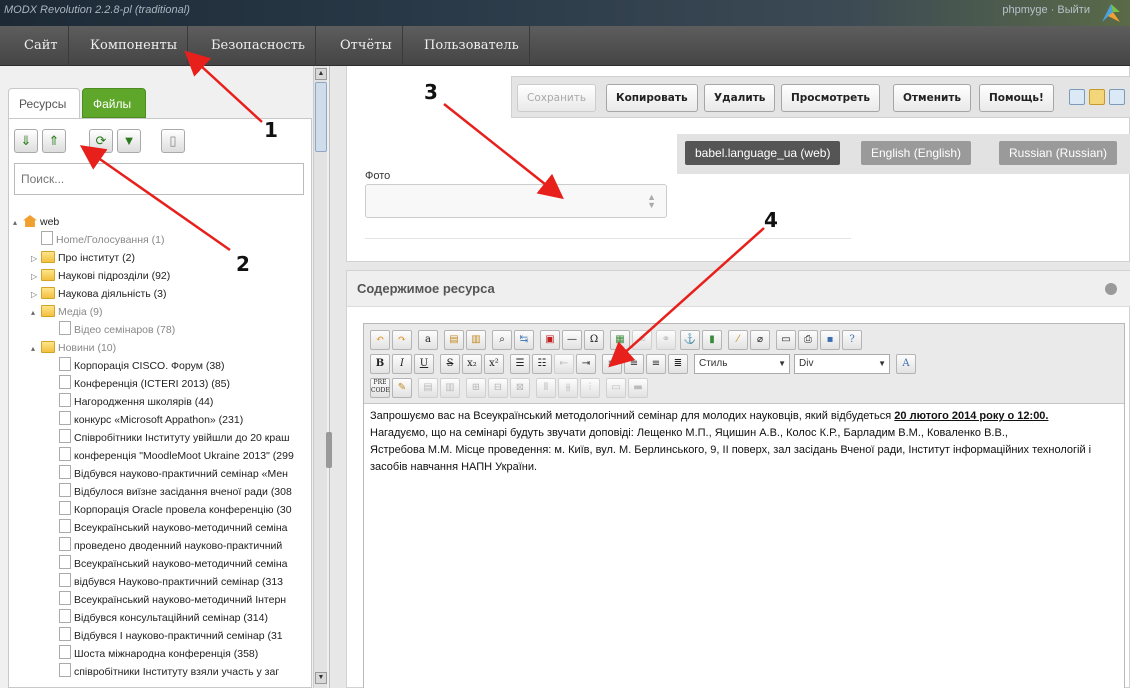 The image size is (1130, 688). Describe the element at coordinates (1058, 153) in the screenshot. I see `language-russian: Russian (Russian)` at that location.